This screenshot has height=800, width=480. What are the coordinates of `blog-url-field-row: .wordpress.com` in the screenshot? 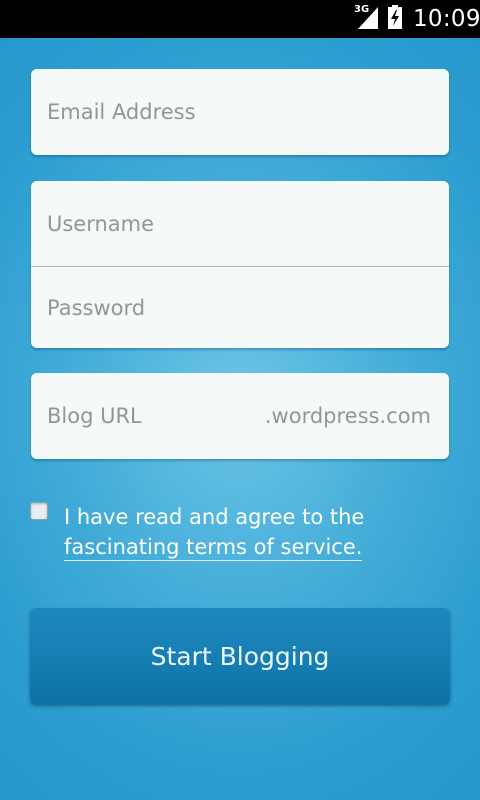 It's located at (240, 416).